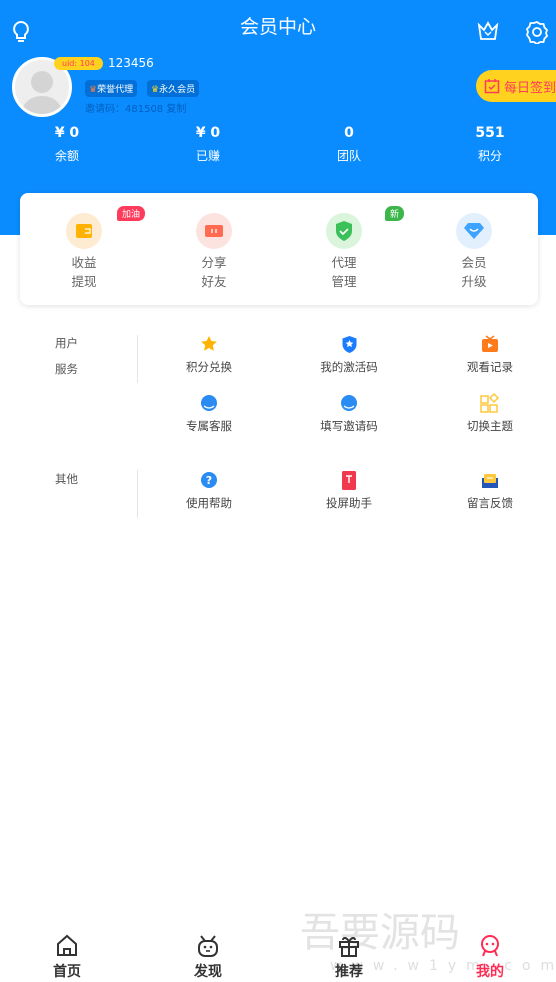 The height and width of the screenshot is (982, 556). I want to click on nav-recommend: 推荐, so click(349, 957).